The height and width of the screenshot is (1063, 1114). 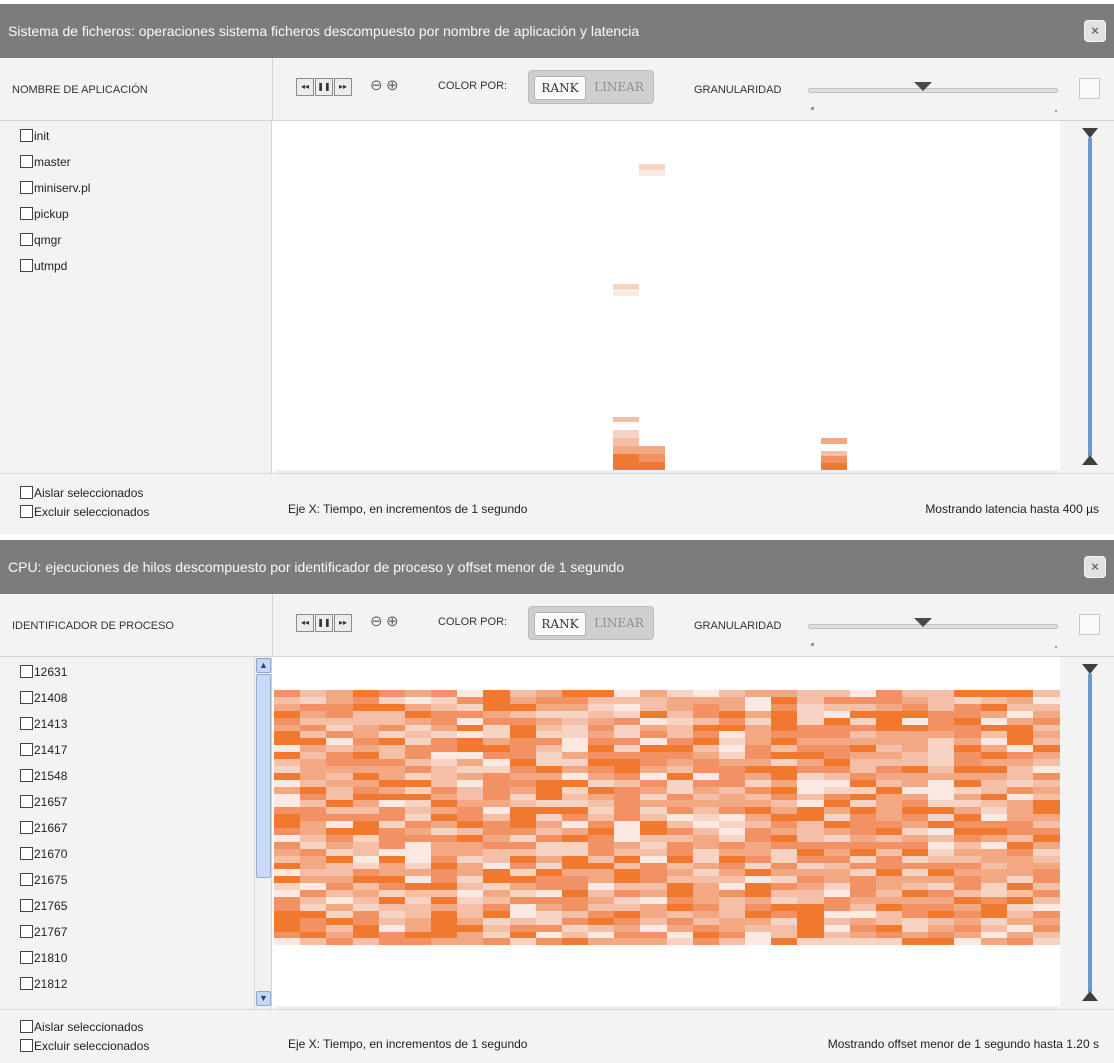 I want to click on list-item: master, so click(x=135, y=162).